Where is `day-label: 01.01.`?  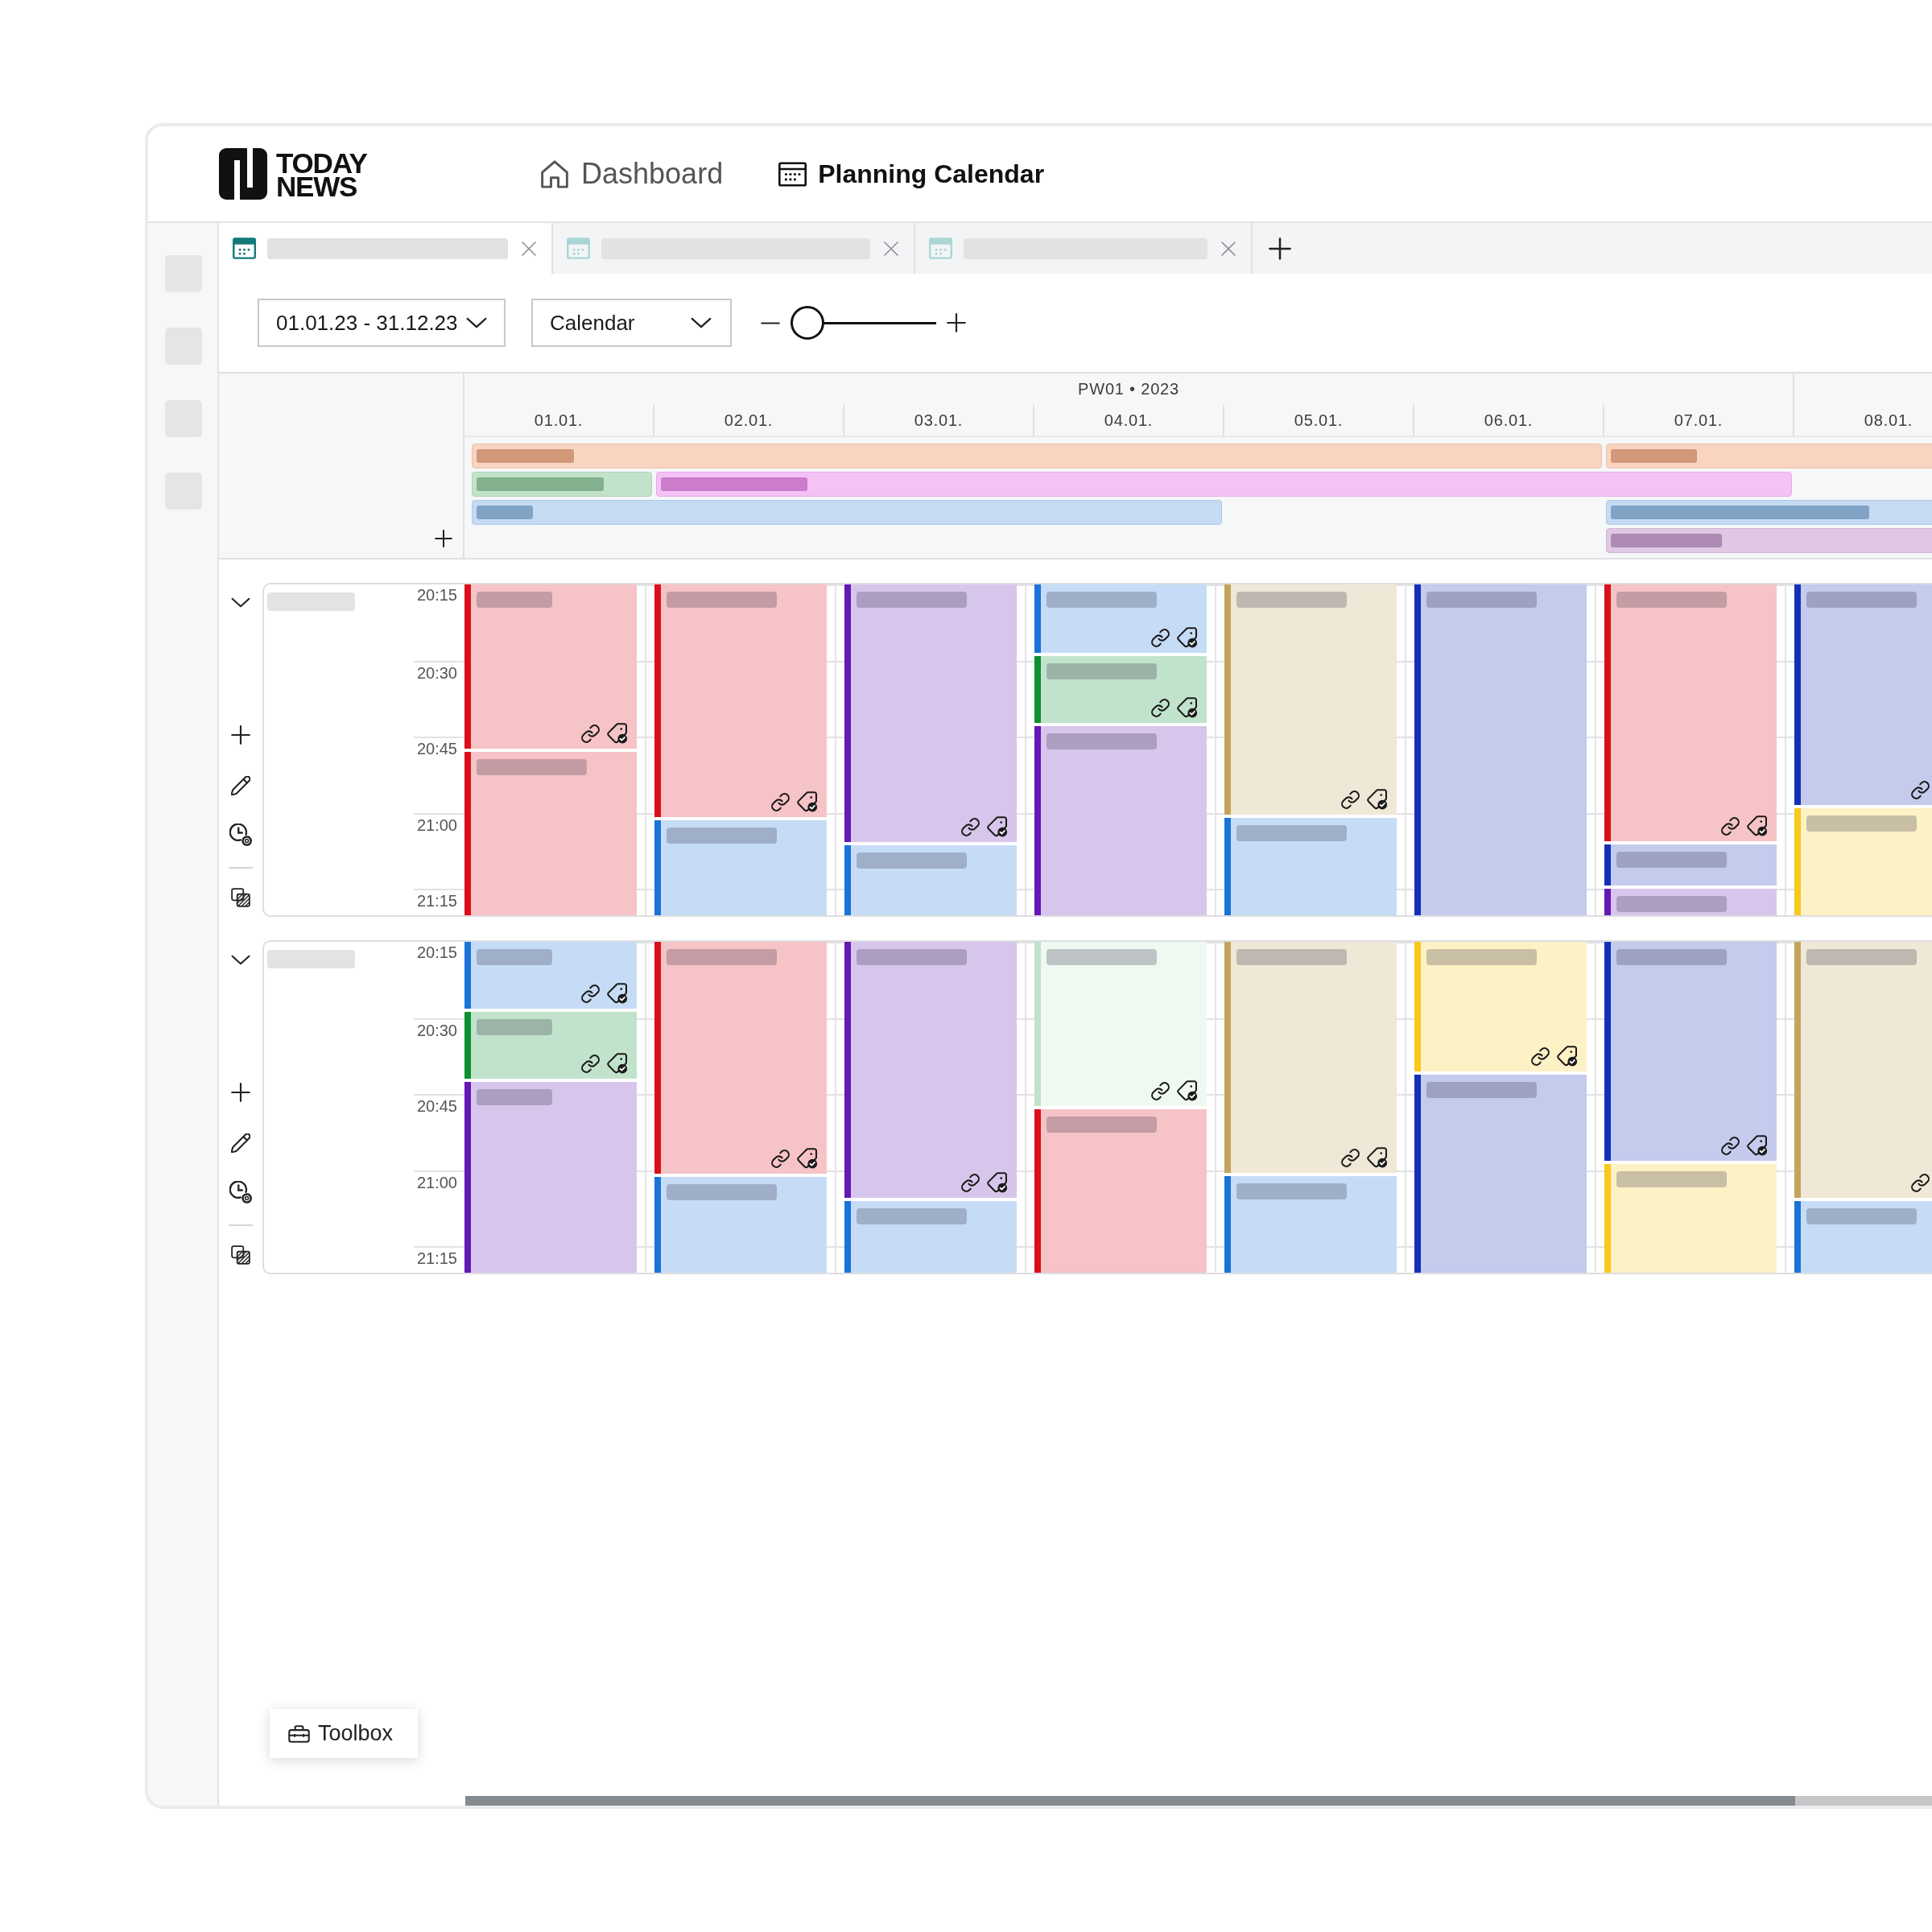 day-label: 01.01. is located at coordinates (559, 421).